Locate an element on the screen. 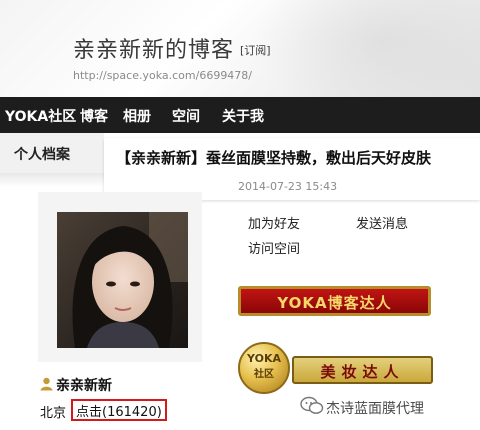 The image size is (480, 430). beauty-expert-badge: 美妆达人 is located at coordinates (362, 370).